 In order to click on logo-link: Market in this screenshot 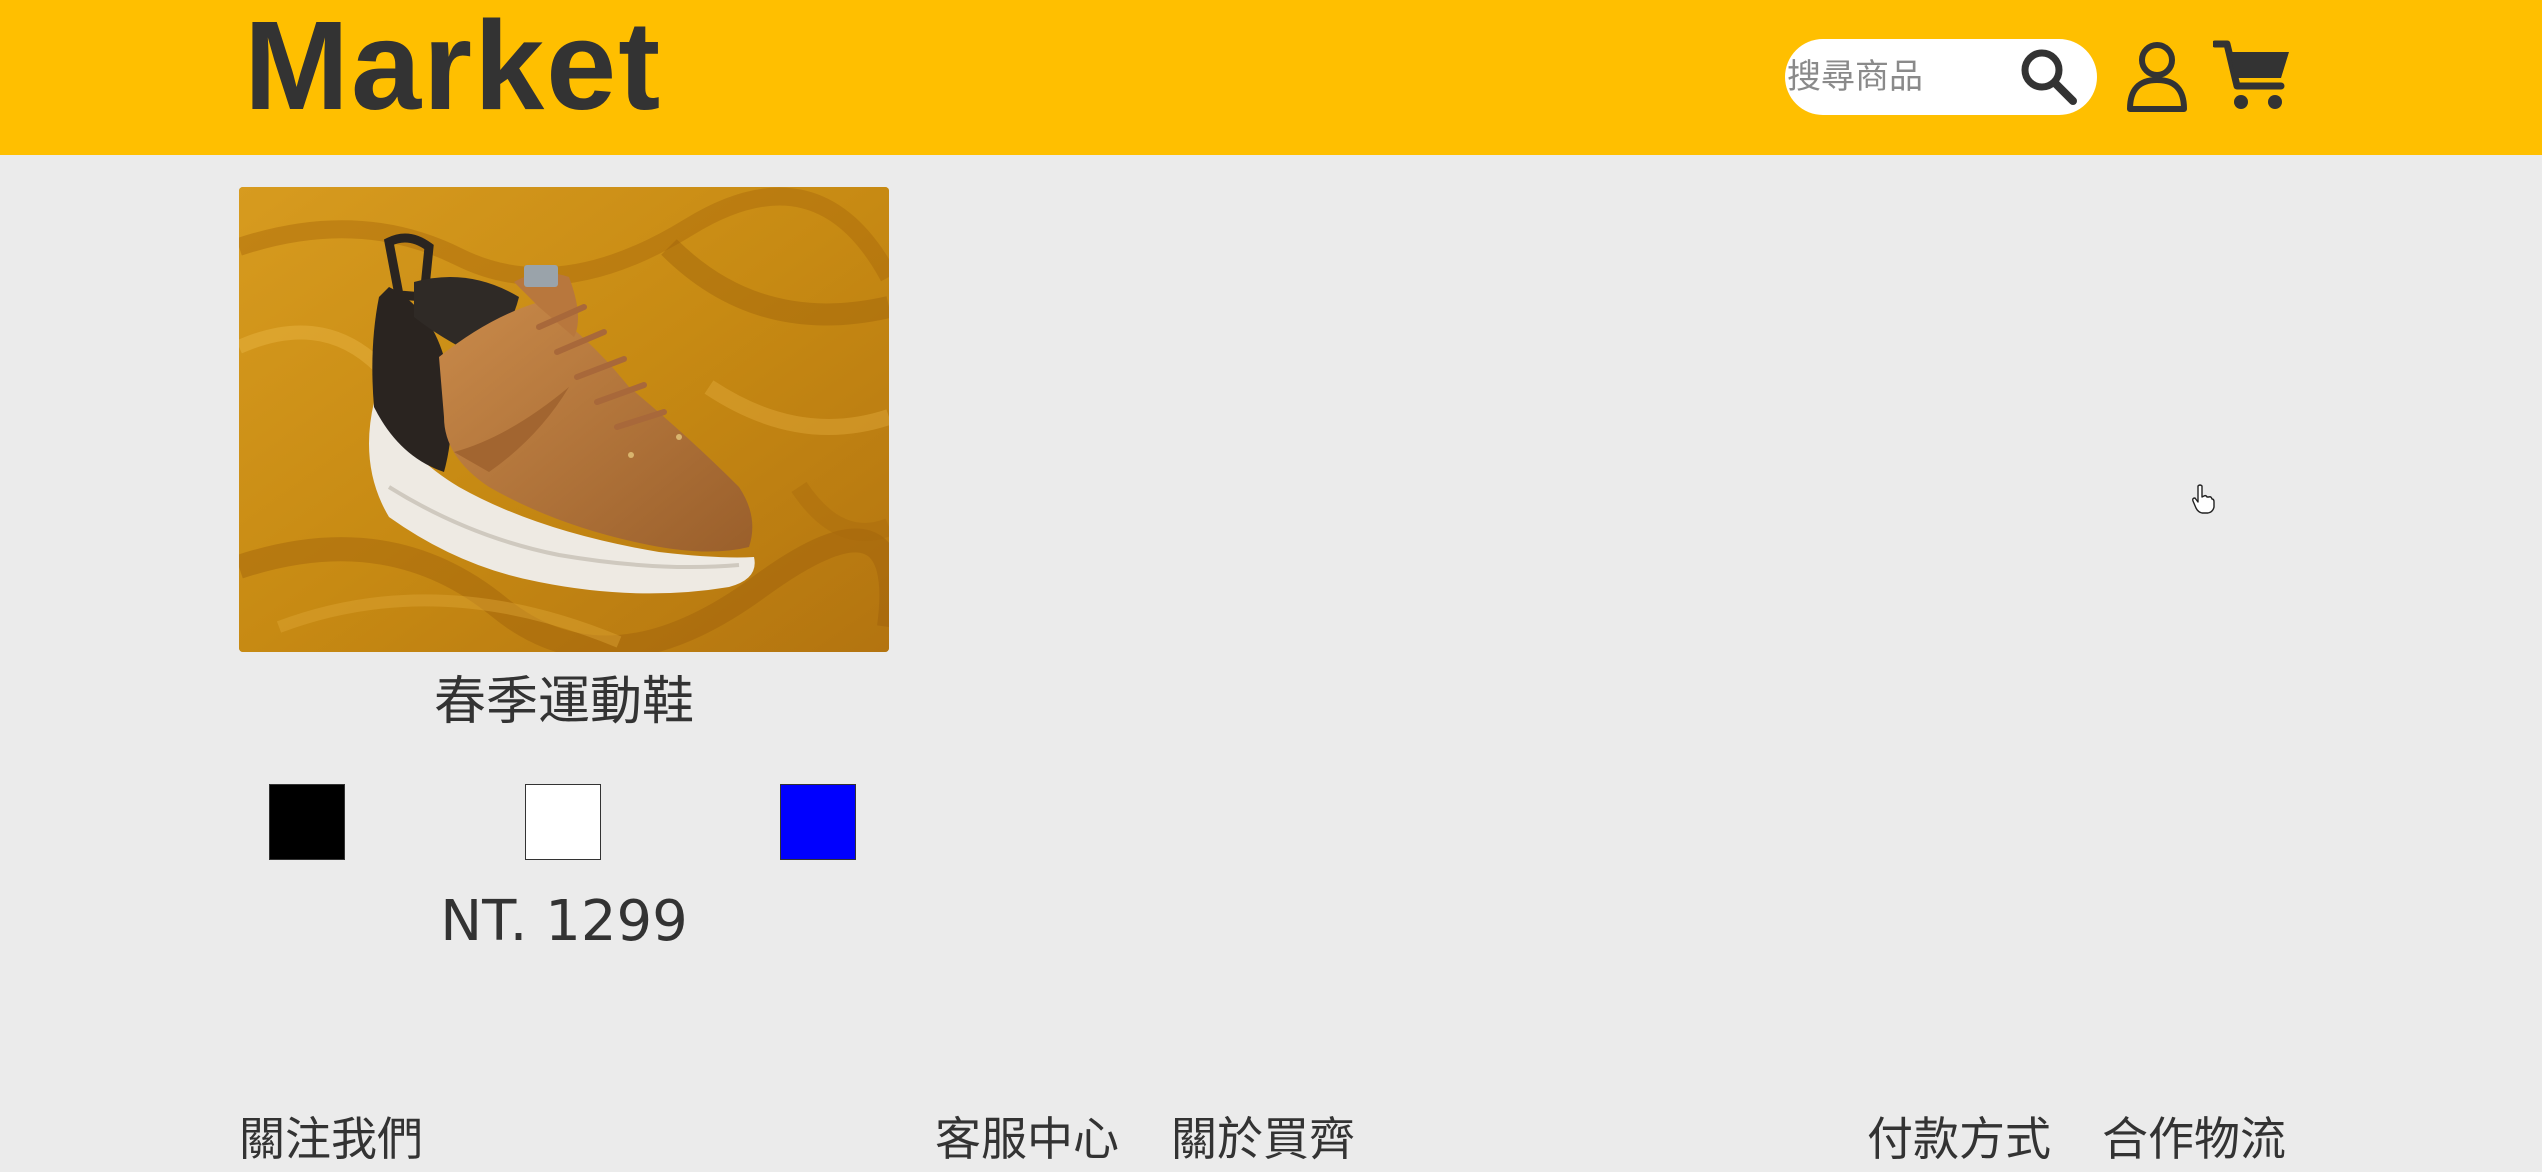, I will do `click(453, 66)`.